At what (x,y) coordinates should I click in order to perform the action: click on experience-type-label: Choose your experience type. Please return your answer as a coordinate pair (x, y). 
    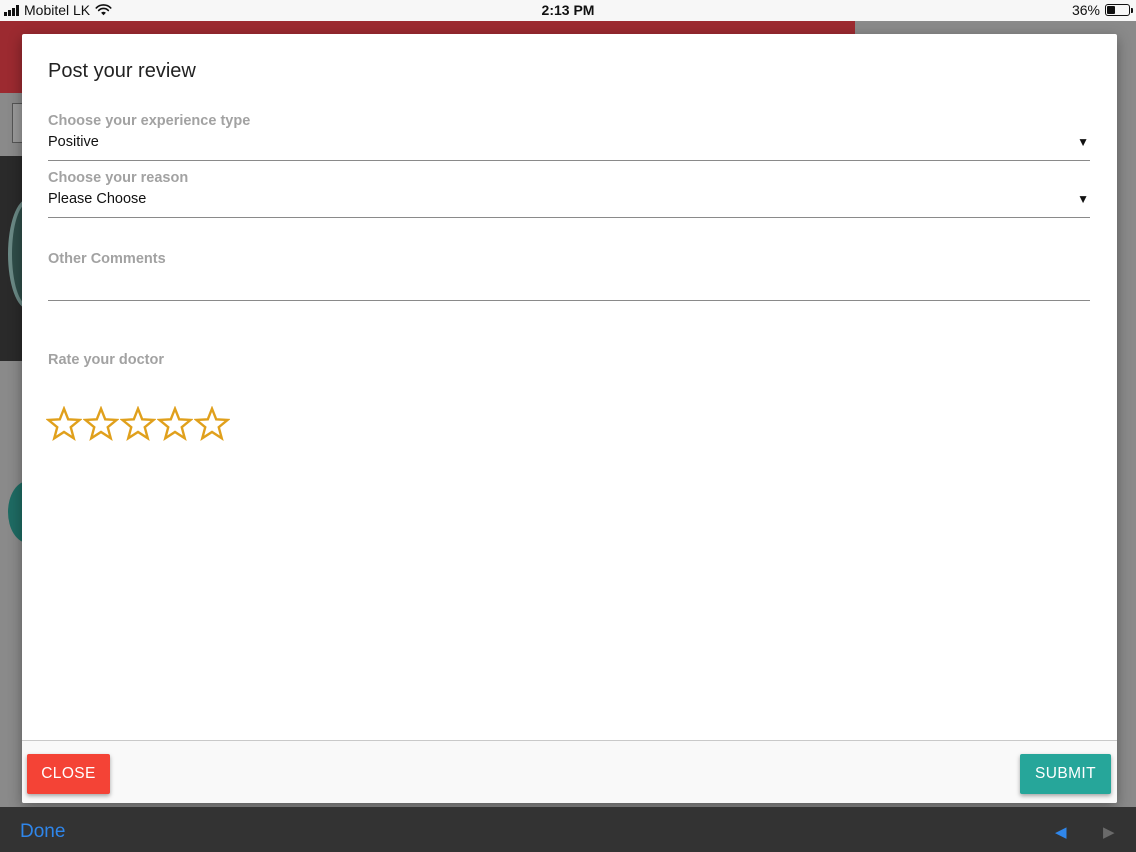
    Looking at the image, I should click on (149, 121).